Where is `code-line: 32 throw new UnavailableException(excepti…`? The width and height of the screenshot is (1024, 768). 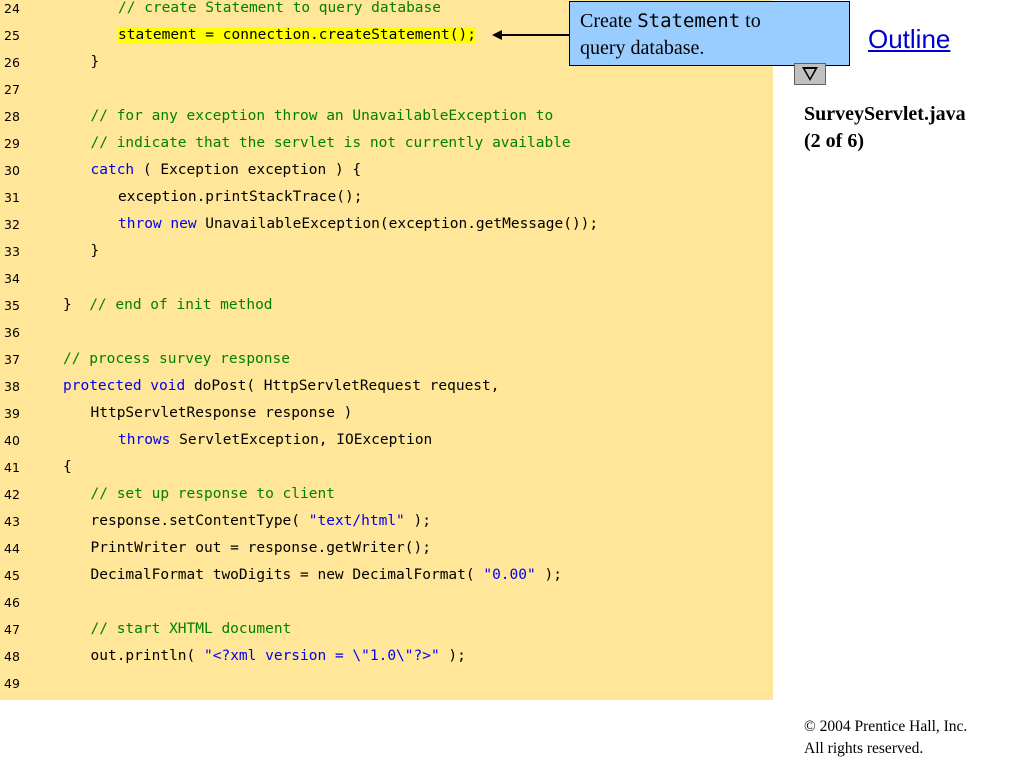
code-line: 32 throw new UnavailableException(excepti… is located at coordinates (386, 224).